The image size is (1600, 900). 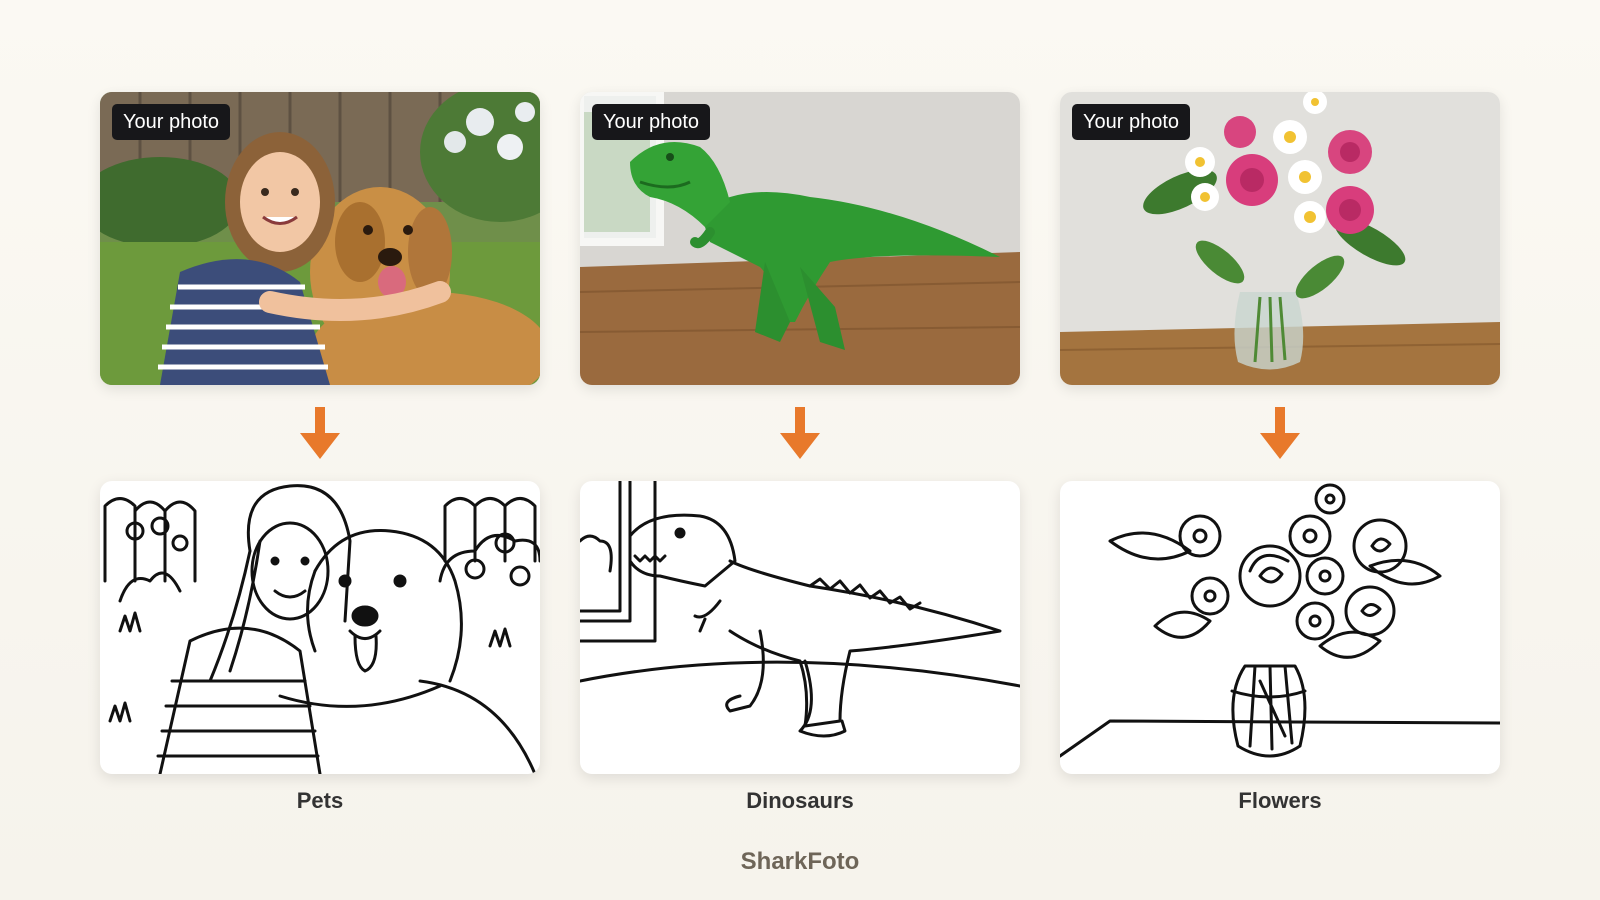 I want to click on caption-flowers: Flowers, so click(x=1280, y=800).